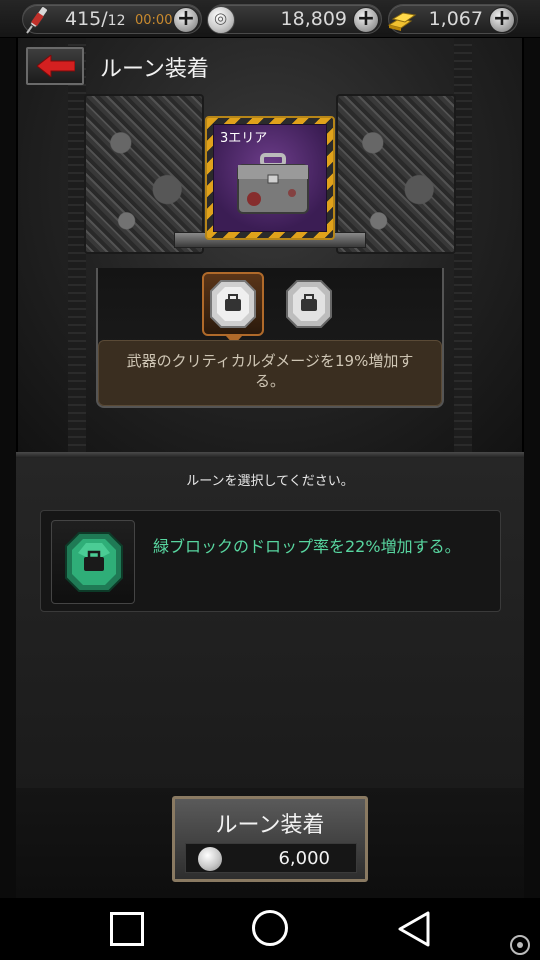 This screenshot has width=540, height=960. I want to click on stamina-max: 12, so click(116, 21).